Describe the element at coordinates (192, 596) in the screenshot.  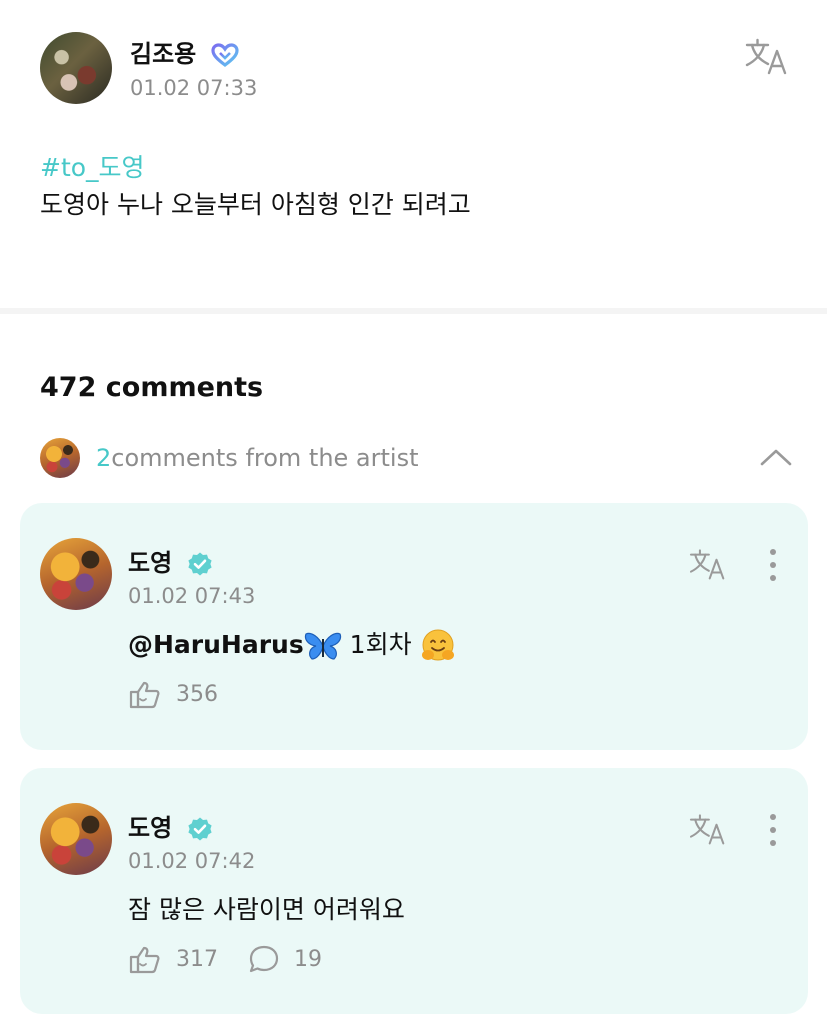
I see `comment-timestamp: 01.02 07:43` at that location.